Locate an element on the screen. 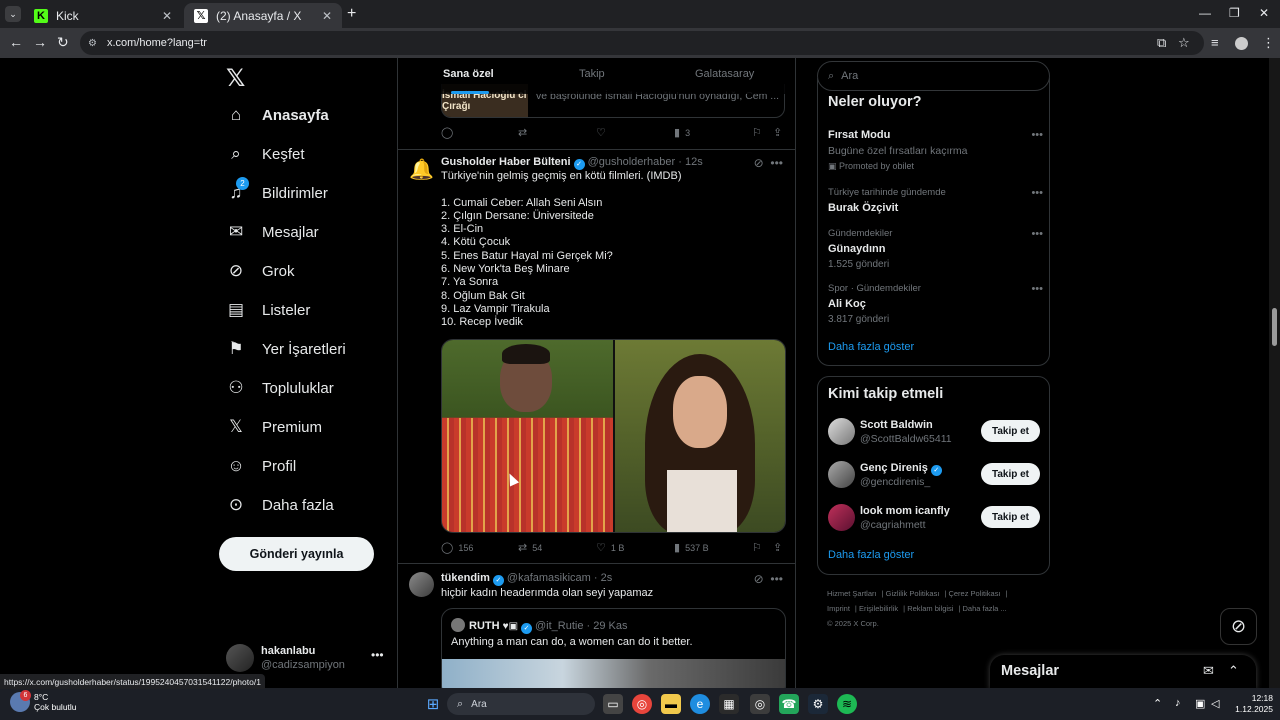 The image size is (1280, 720). media-control-icon: ≡ is located at coordinates (1215, 42).